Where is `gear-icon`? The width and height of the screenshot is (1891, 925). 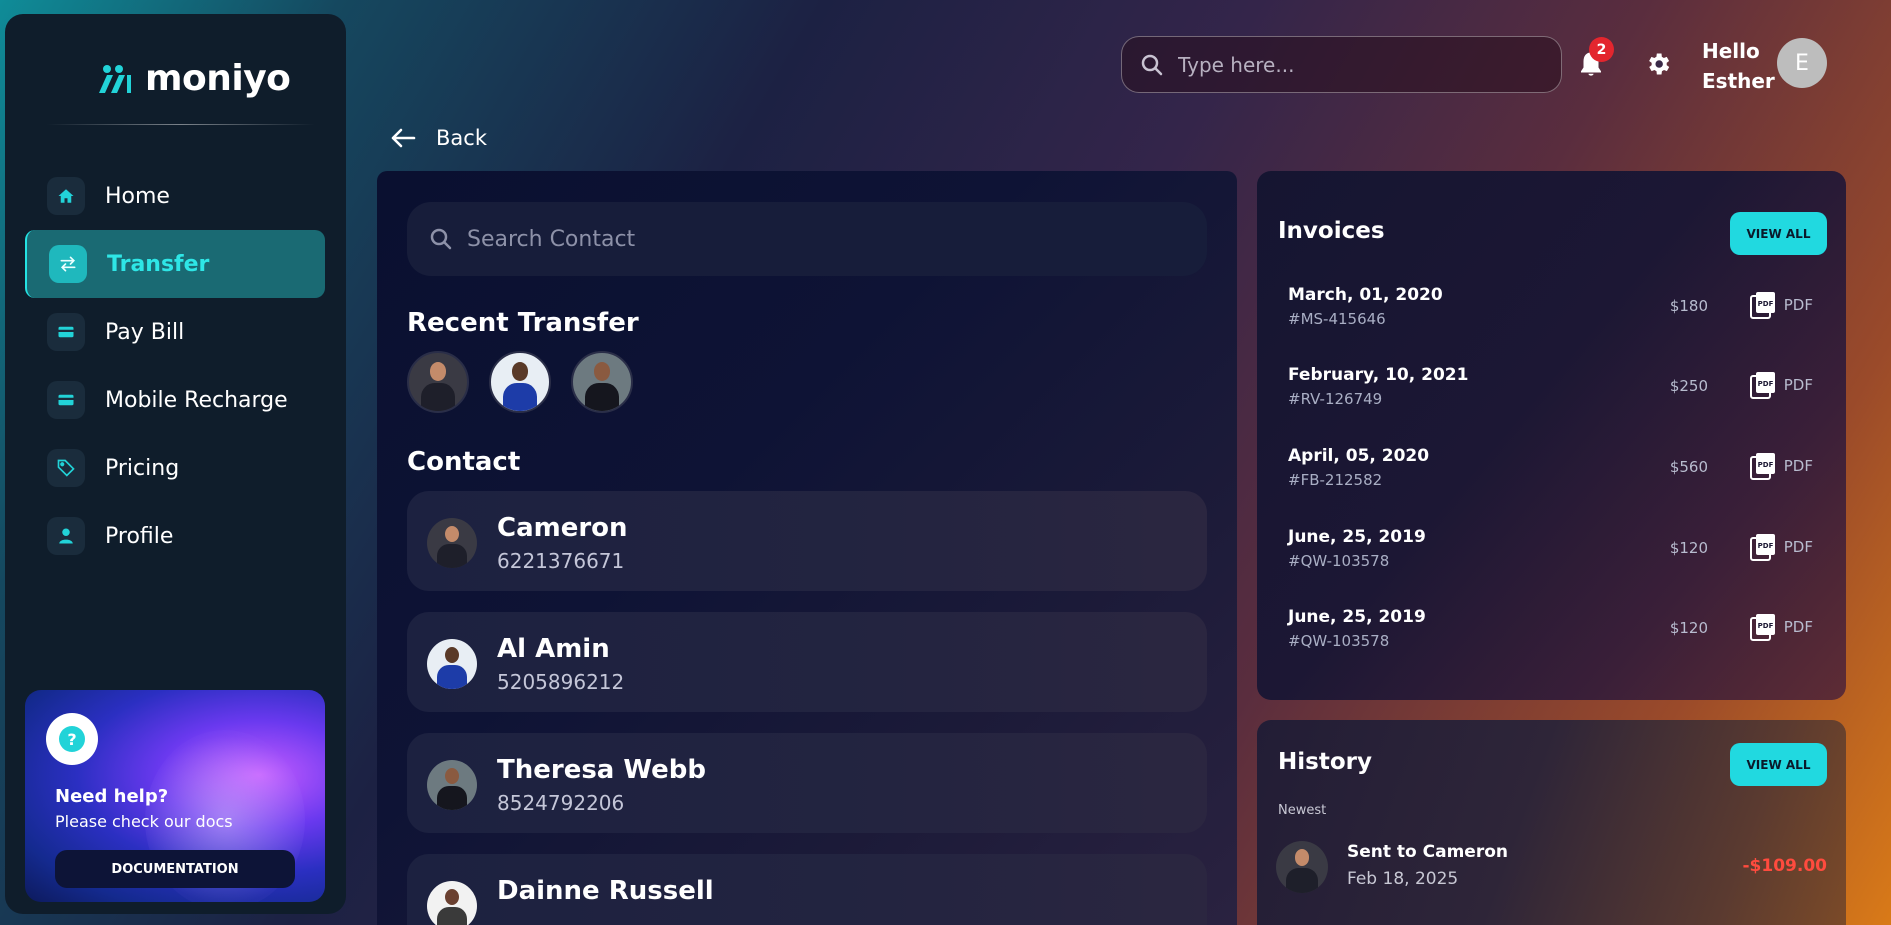
gear-icon is located at coordinates (1658, 64).